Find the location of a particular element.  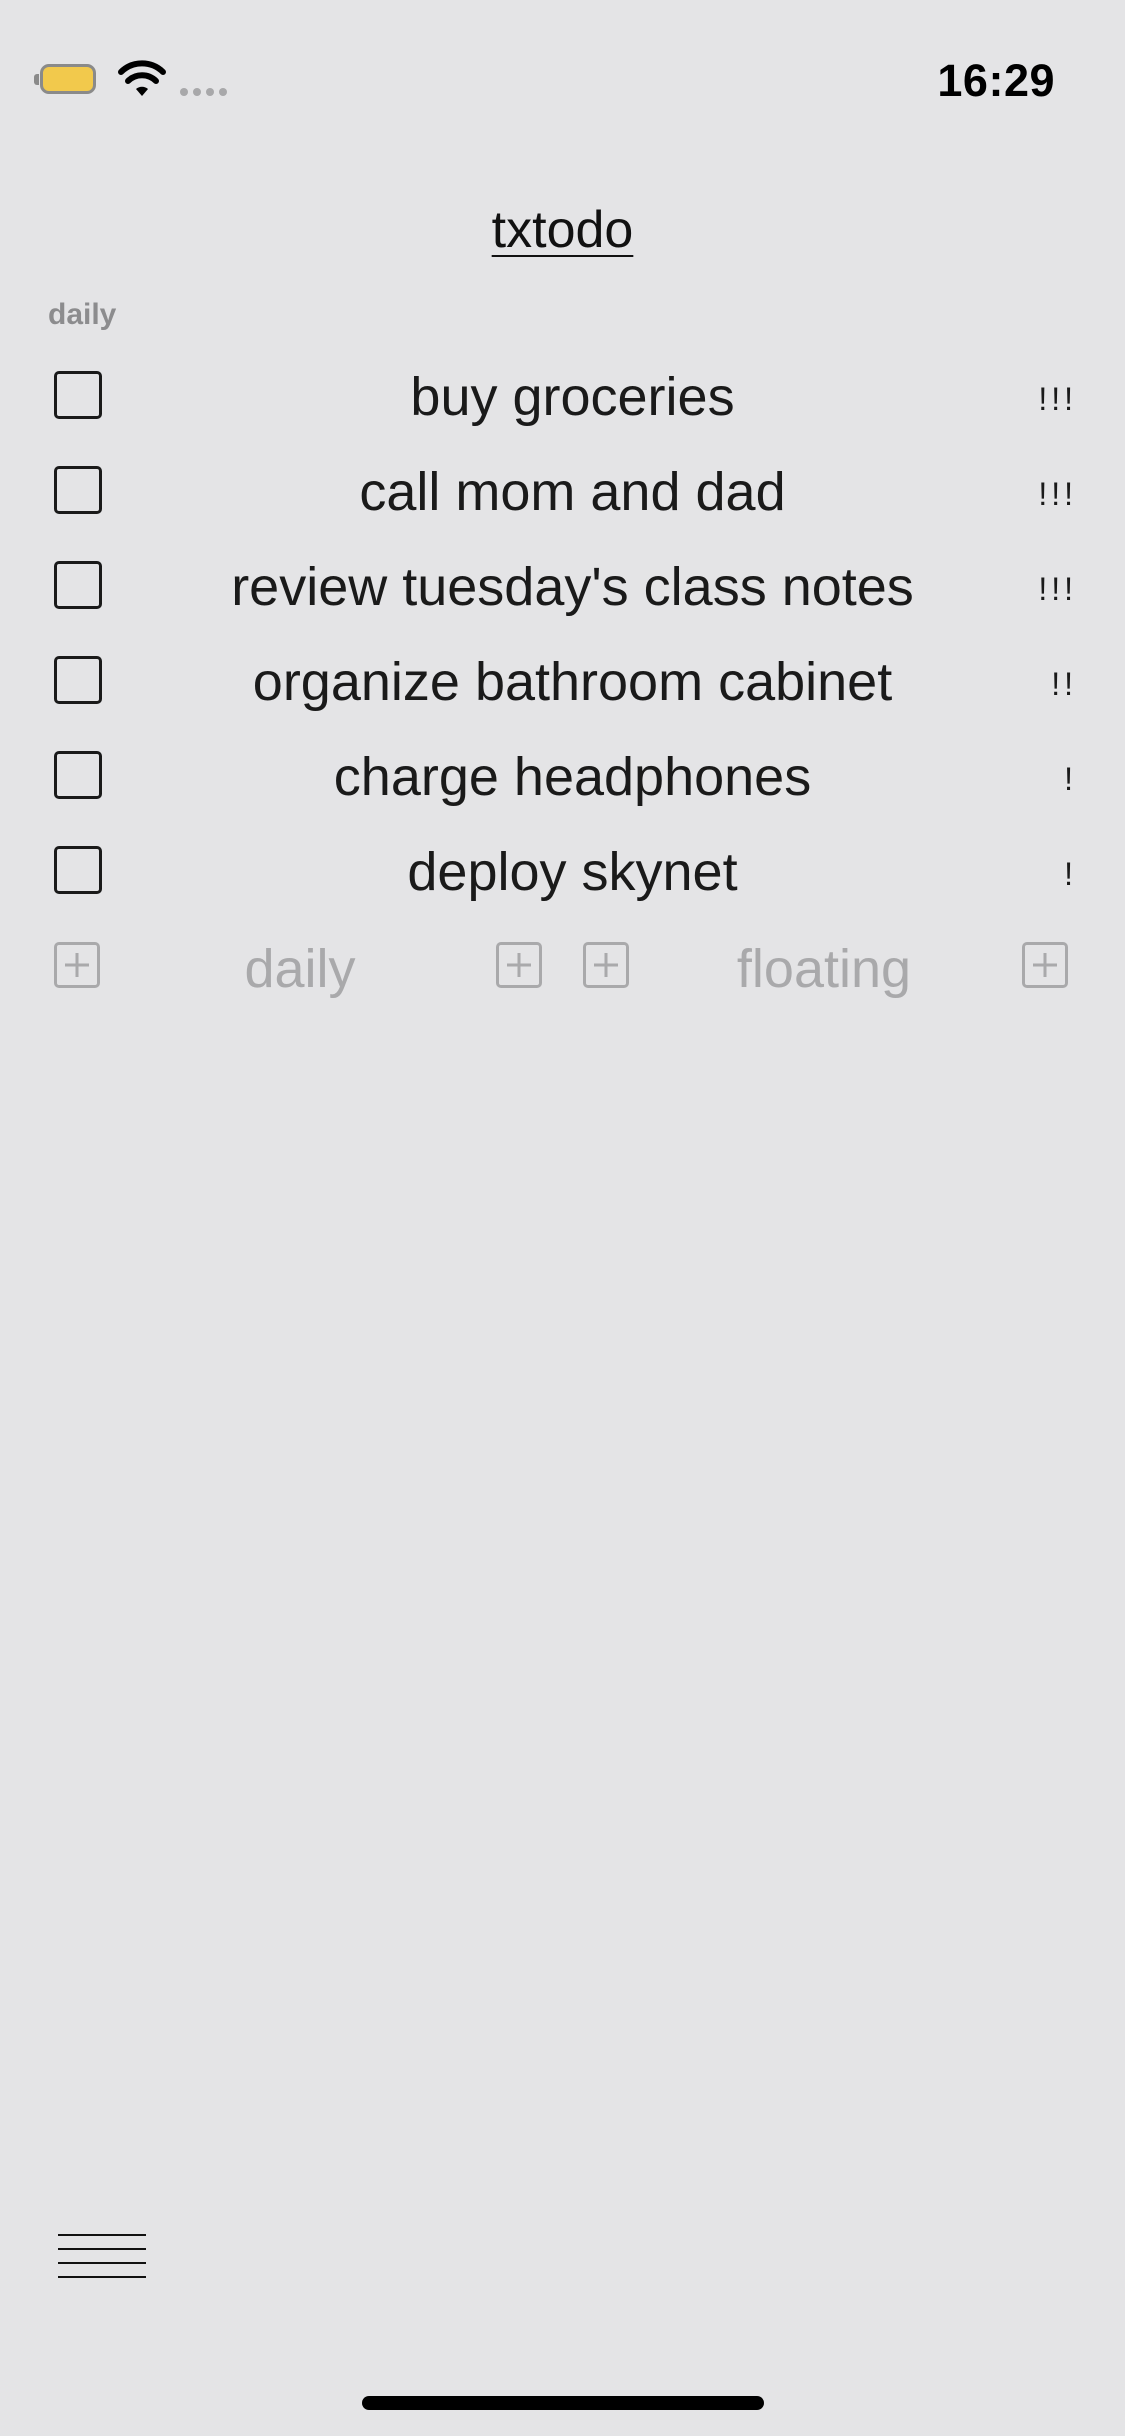

task-row: call mom and dad !!! is located at coordinates (562, 490).